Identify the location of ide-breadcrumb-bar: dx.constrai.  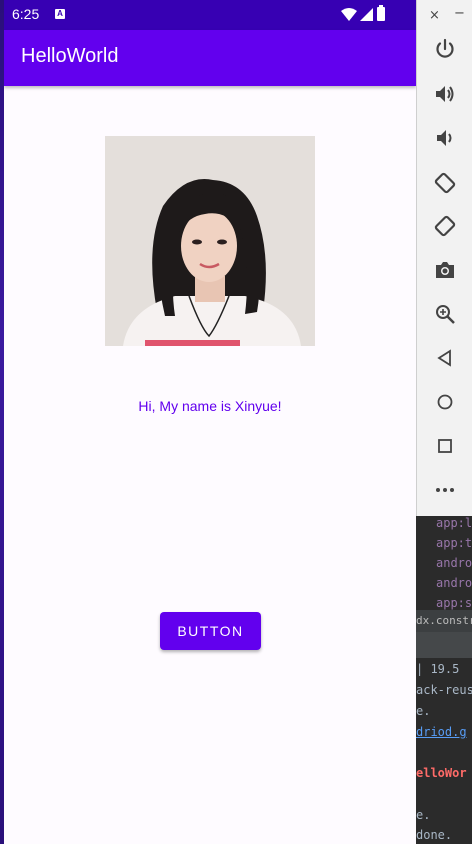
(444, 621).